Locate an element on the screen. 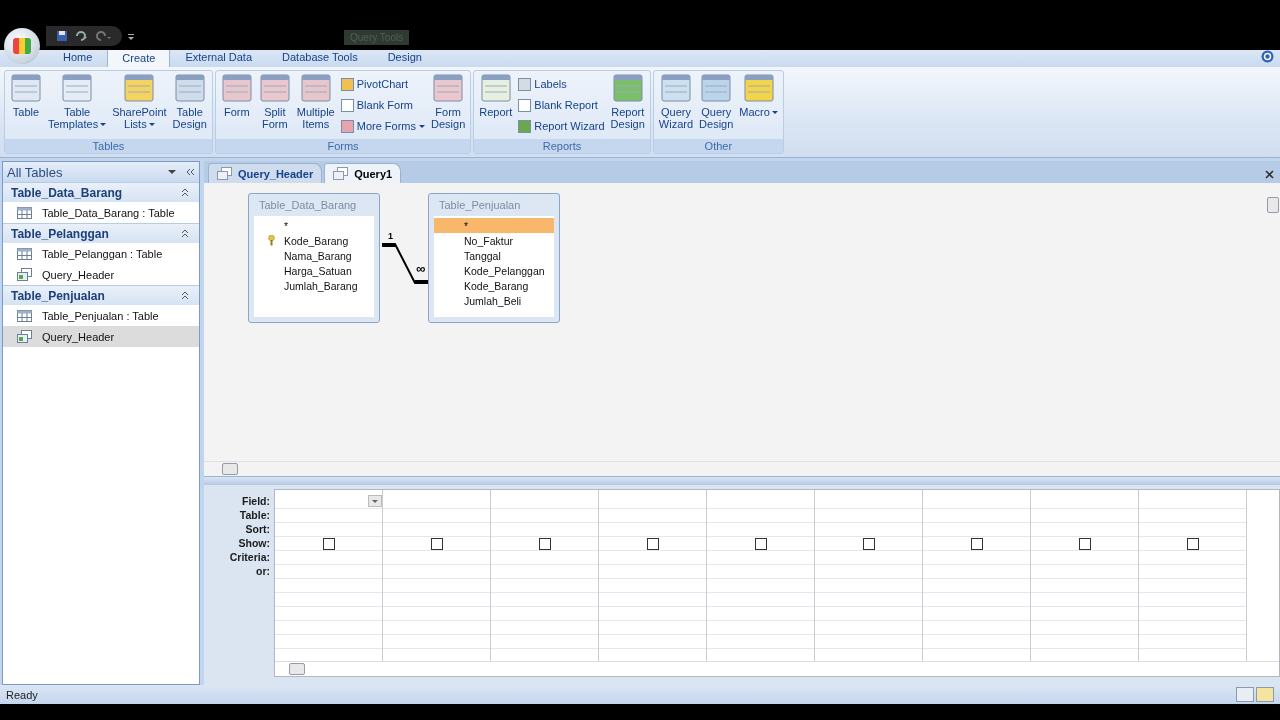  status-text: Ready is located at coordinates (22, 694).